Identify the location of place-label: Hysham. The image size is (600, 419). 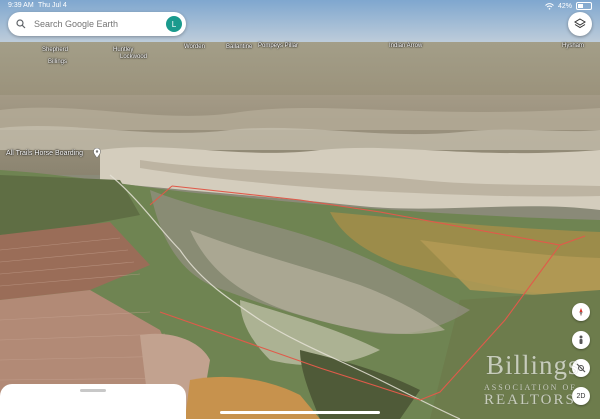
(573, 46).